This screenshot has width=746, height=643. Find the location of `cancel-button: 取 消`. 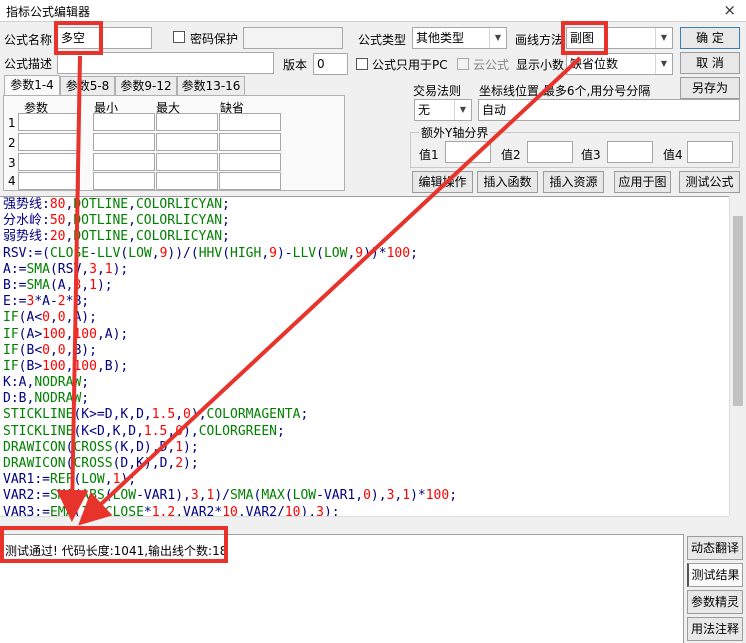

cancel-button: 取 消 is located at coordinates (710, 63).